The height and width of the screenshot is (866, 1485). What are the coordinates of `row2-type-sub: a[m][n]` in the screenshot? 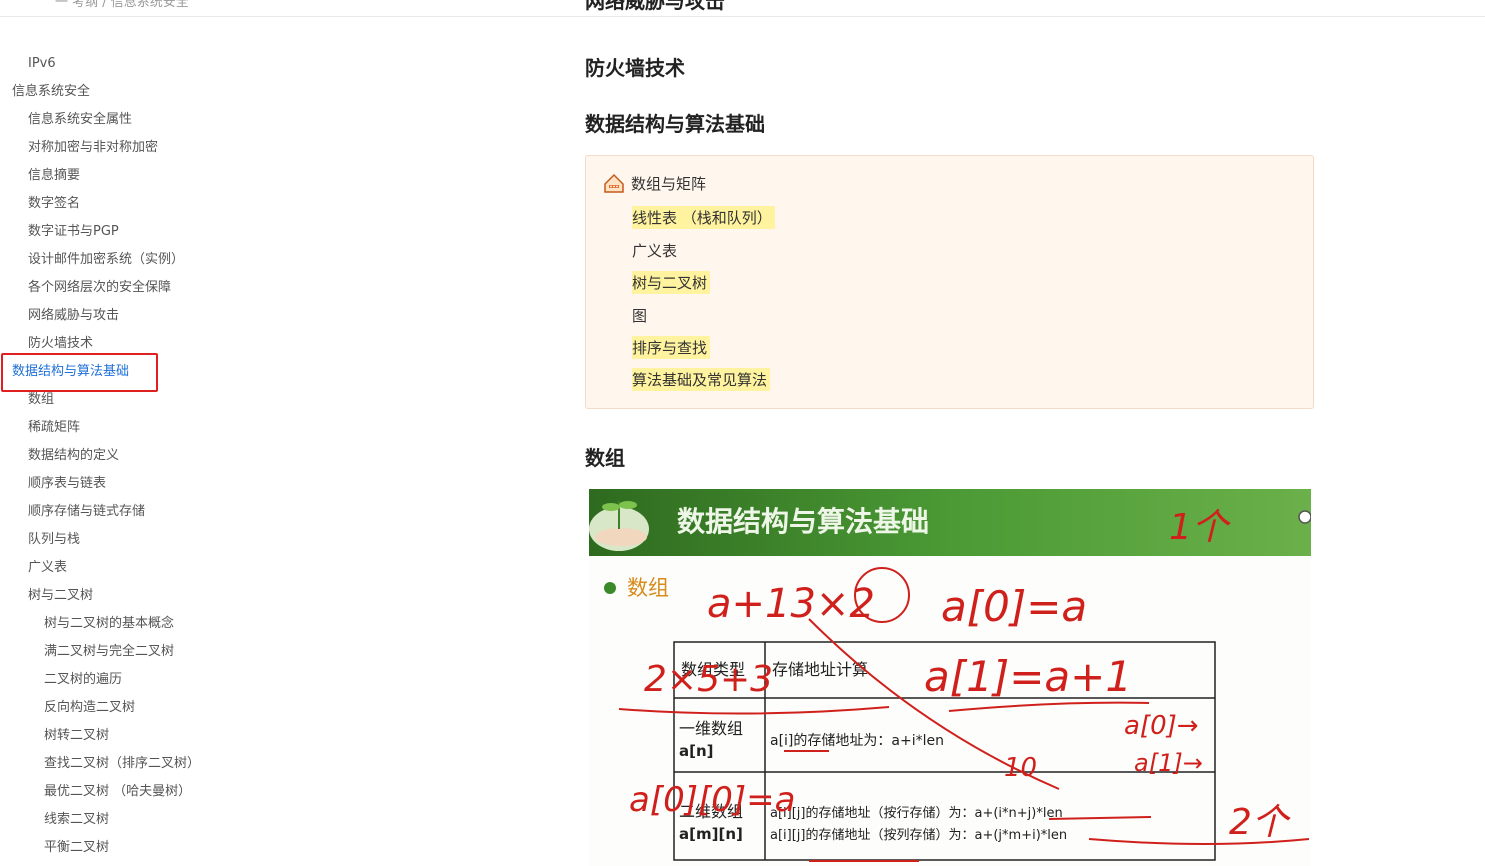 It's located at (711, 834).